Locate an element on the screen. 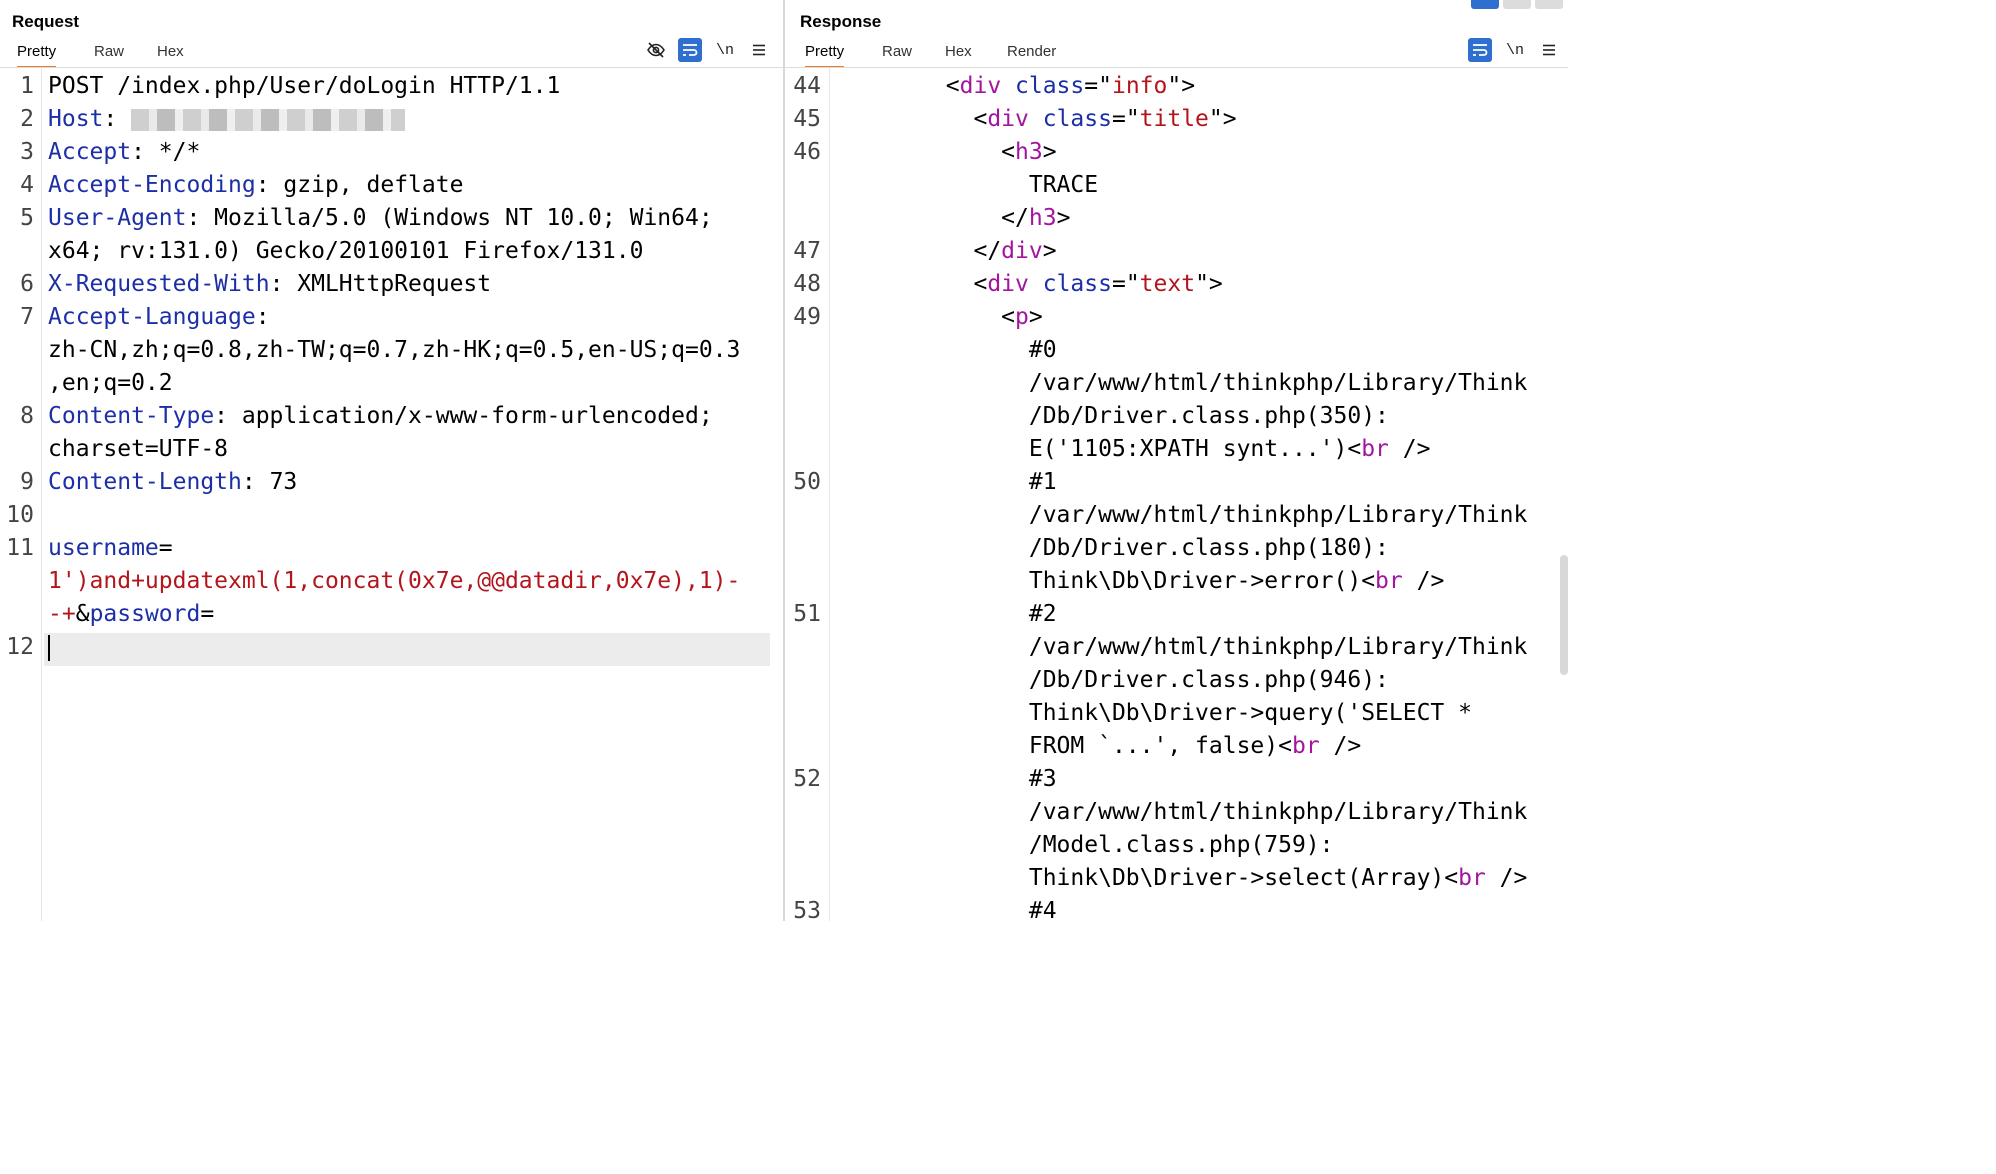 The width and height of the screenshot is (1996, 1174). code-token: class is located at coordinates (1070, 284).